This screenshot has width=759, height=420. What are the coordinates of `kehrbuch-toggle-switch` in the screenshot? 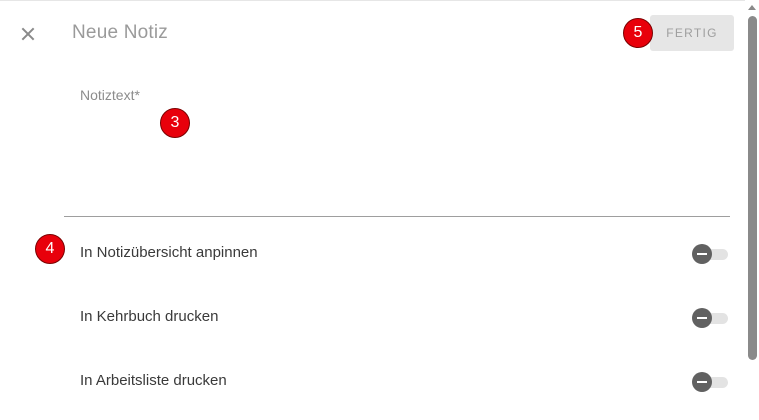 It's located at (711, 318).